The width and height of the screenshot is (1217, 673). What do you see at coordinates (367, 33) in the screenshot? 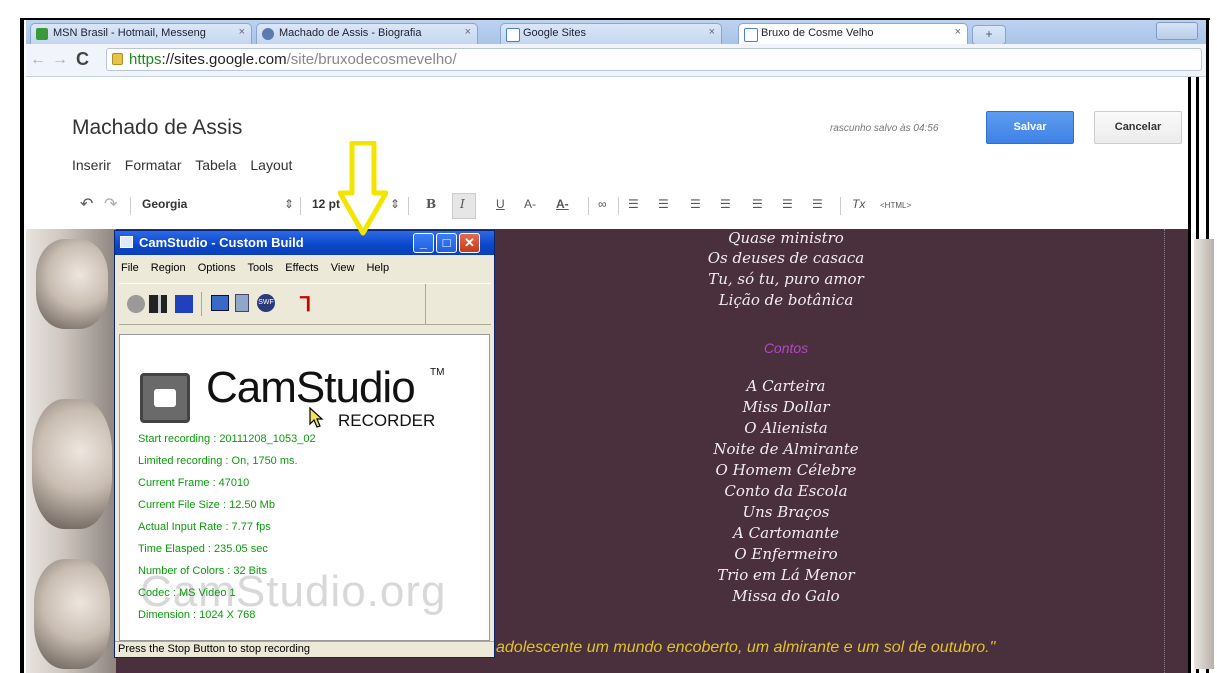
I see `tab-biografia: Machado de Assis - Biografia ×` at bounding box center [367, 33].